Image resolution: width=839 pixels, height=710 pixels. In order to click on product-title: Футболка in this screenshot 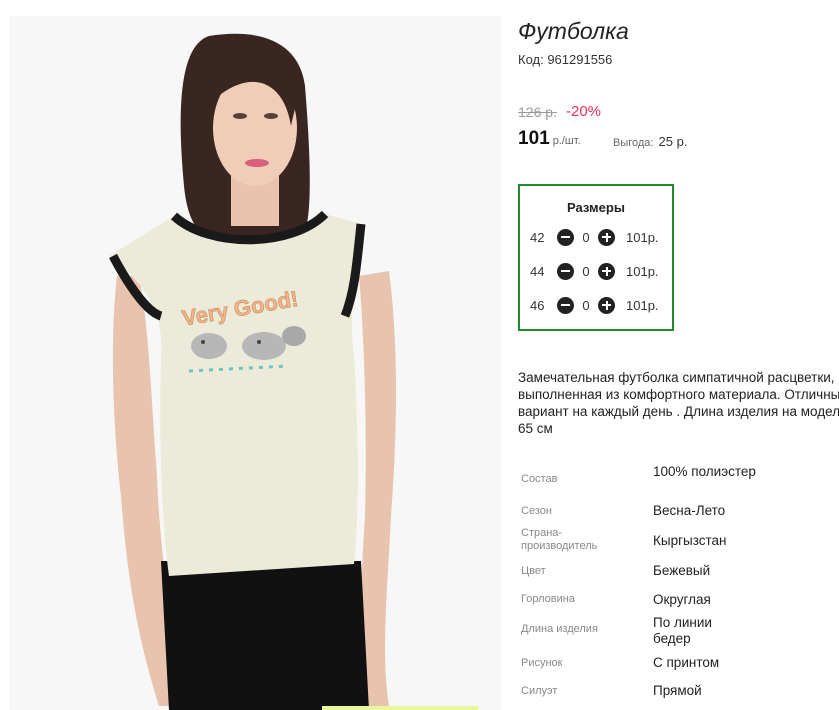, I will do `click(573, 31)`.